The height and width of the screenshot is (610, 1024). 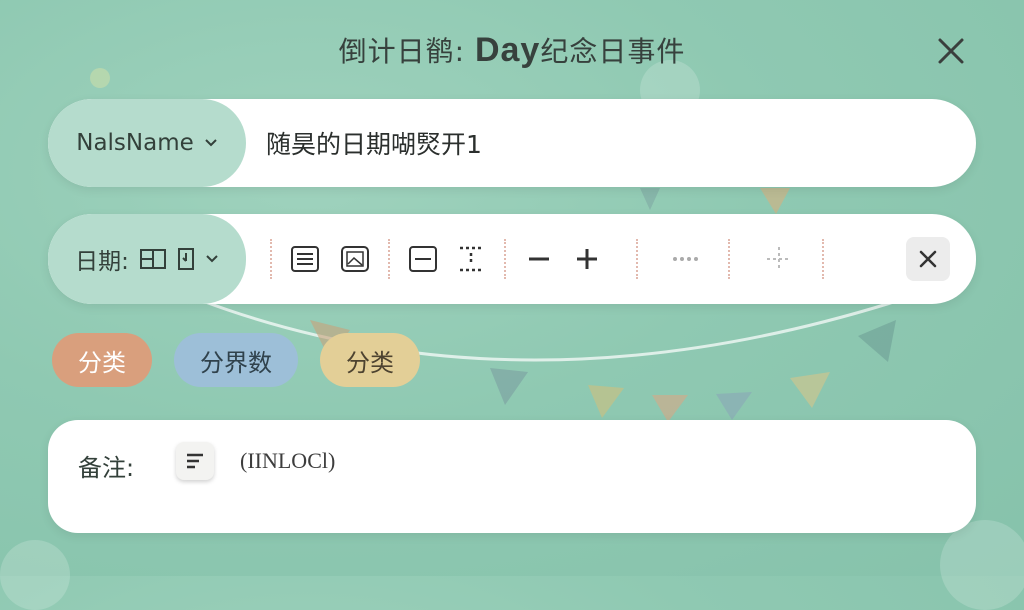 What do you see at coordinates (185, 259) in the screenshot?
I see `flag-icon` at bounding box center [185, 259].